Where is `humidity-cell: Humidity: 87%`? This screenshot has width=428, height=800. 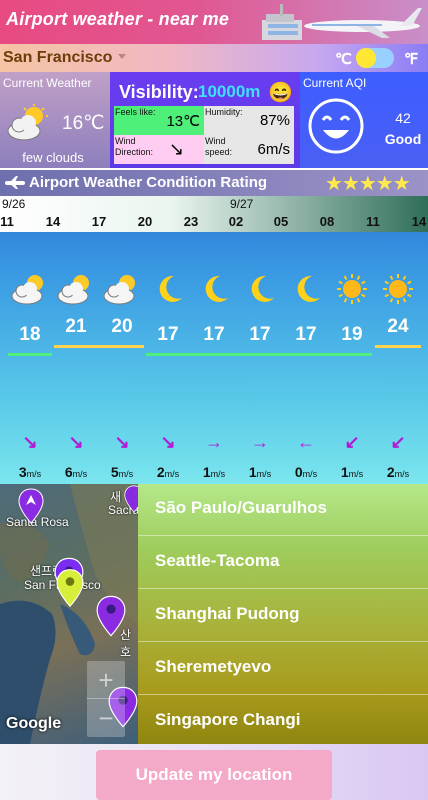 humidity-cell: Humidity: 87% is located at coordinates (249, 120).